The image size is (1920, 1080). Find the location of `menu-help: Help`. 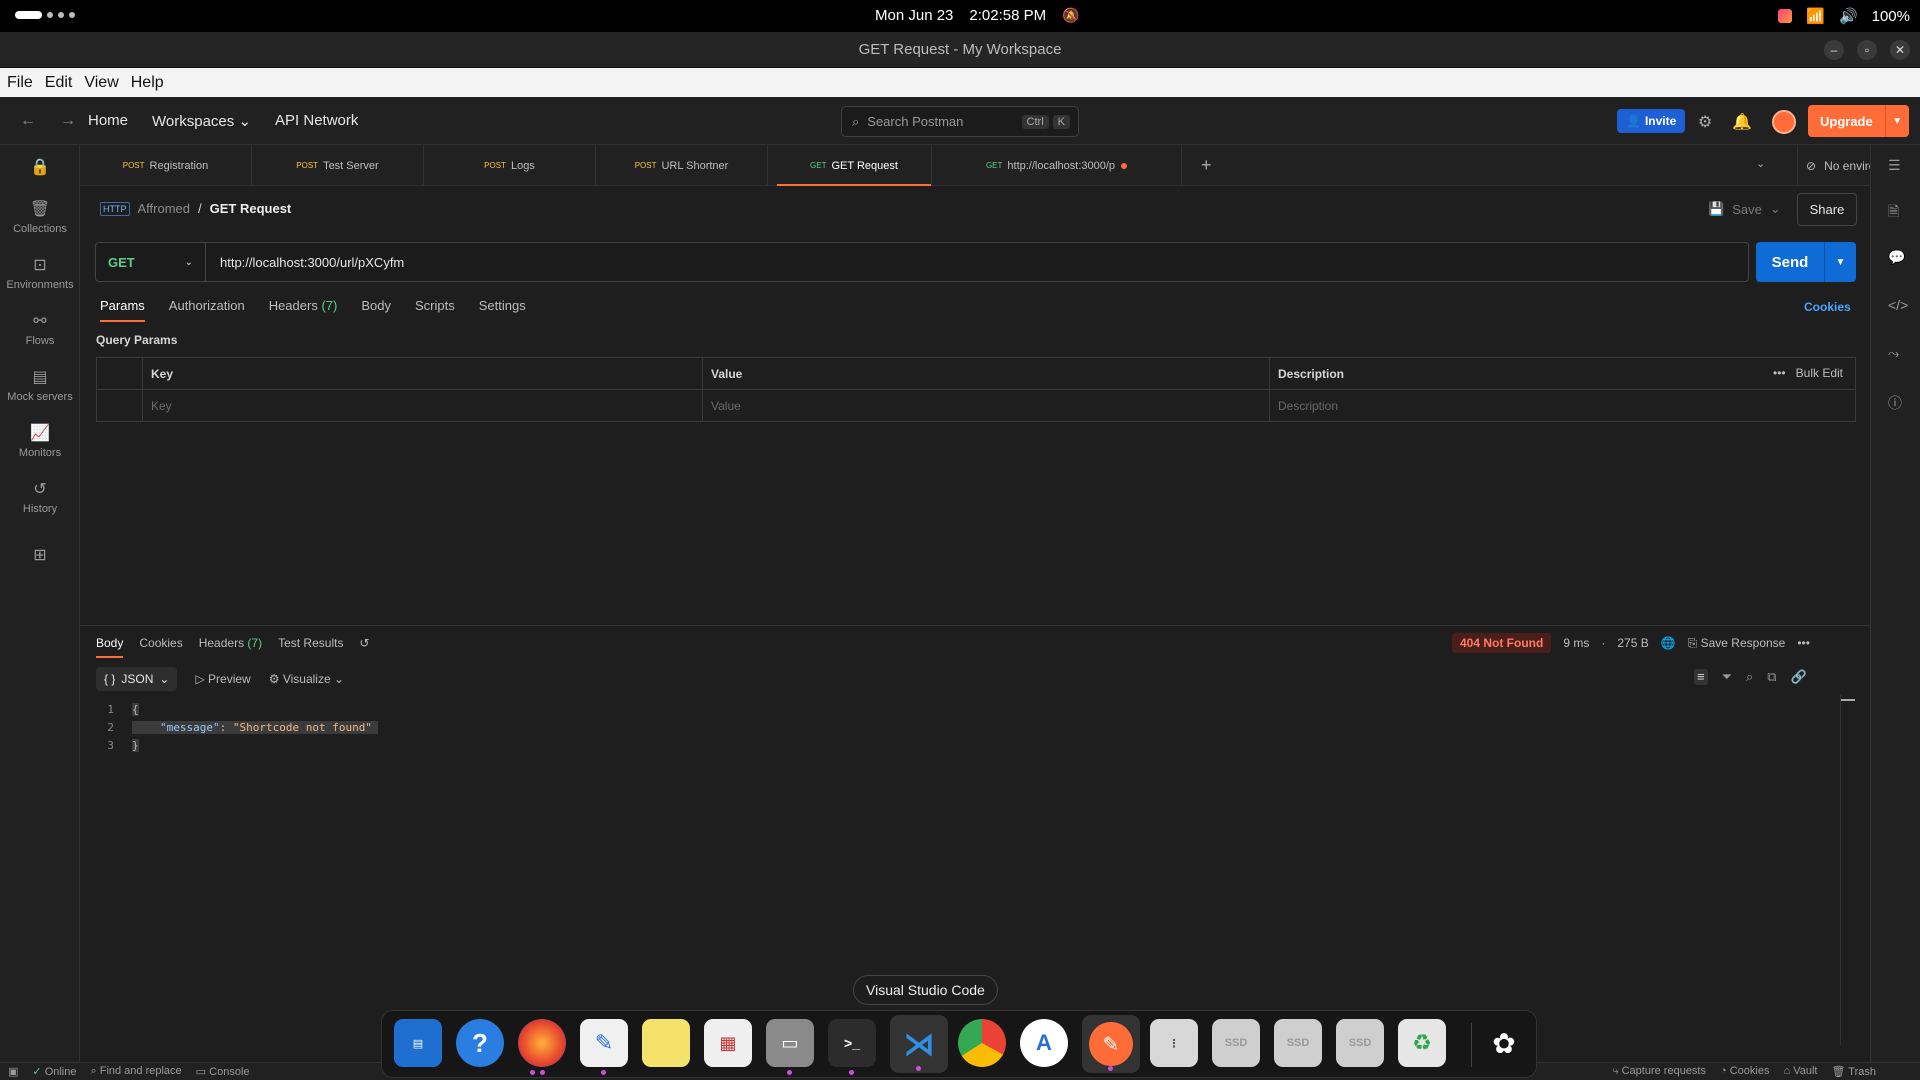

menu-help: Help is located at coordinates (147, 83).